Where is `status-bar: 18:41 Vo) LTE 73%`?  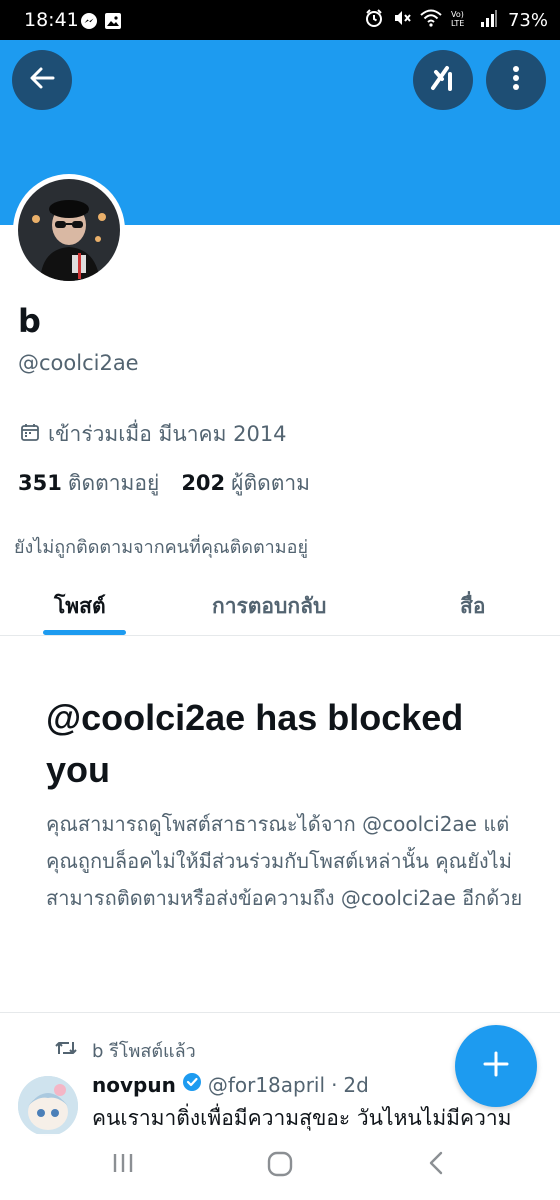 status-bar: 18:41 Vo) LTE 73% is located at coordinates (280, 20).